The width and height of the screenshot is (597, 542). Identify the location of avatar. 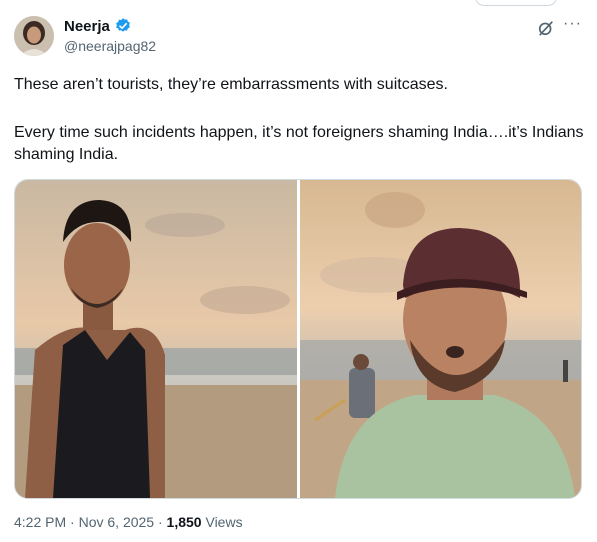
(34, 36).